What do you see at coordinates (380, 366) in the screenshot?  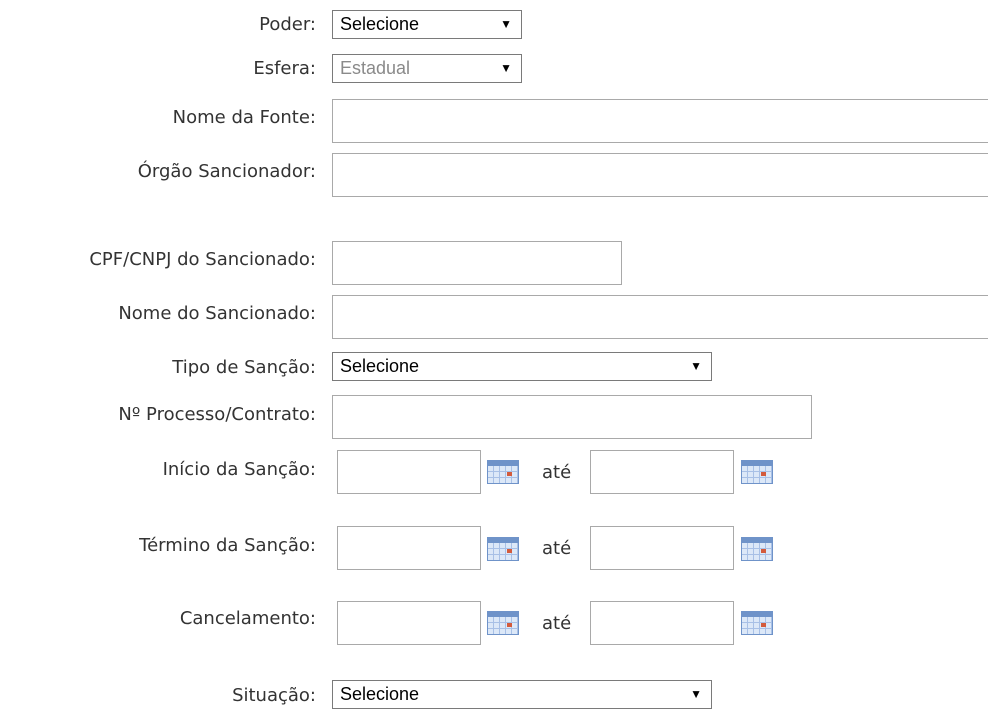 I see `tipo-sancao-selected-value: Selecione` at bounding box center [380, 366].